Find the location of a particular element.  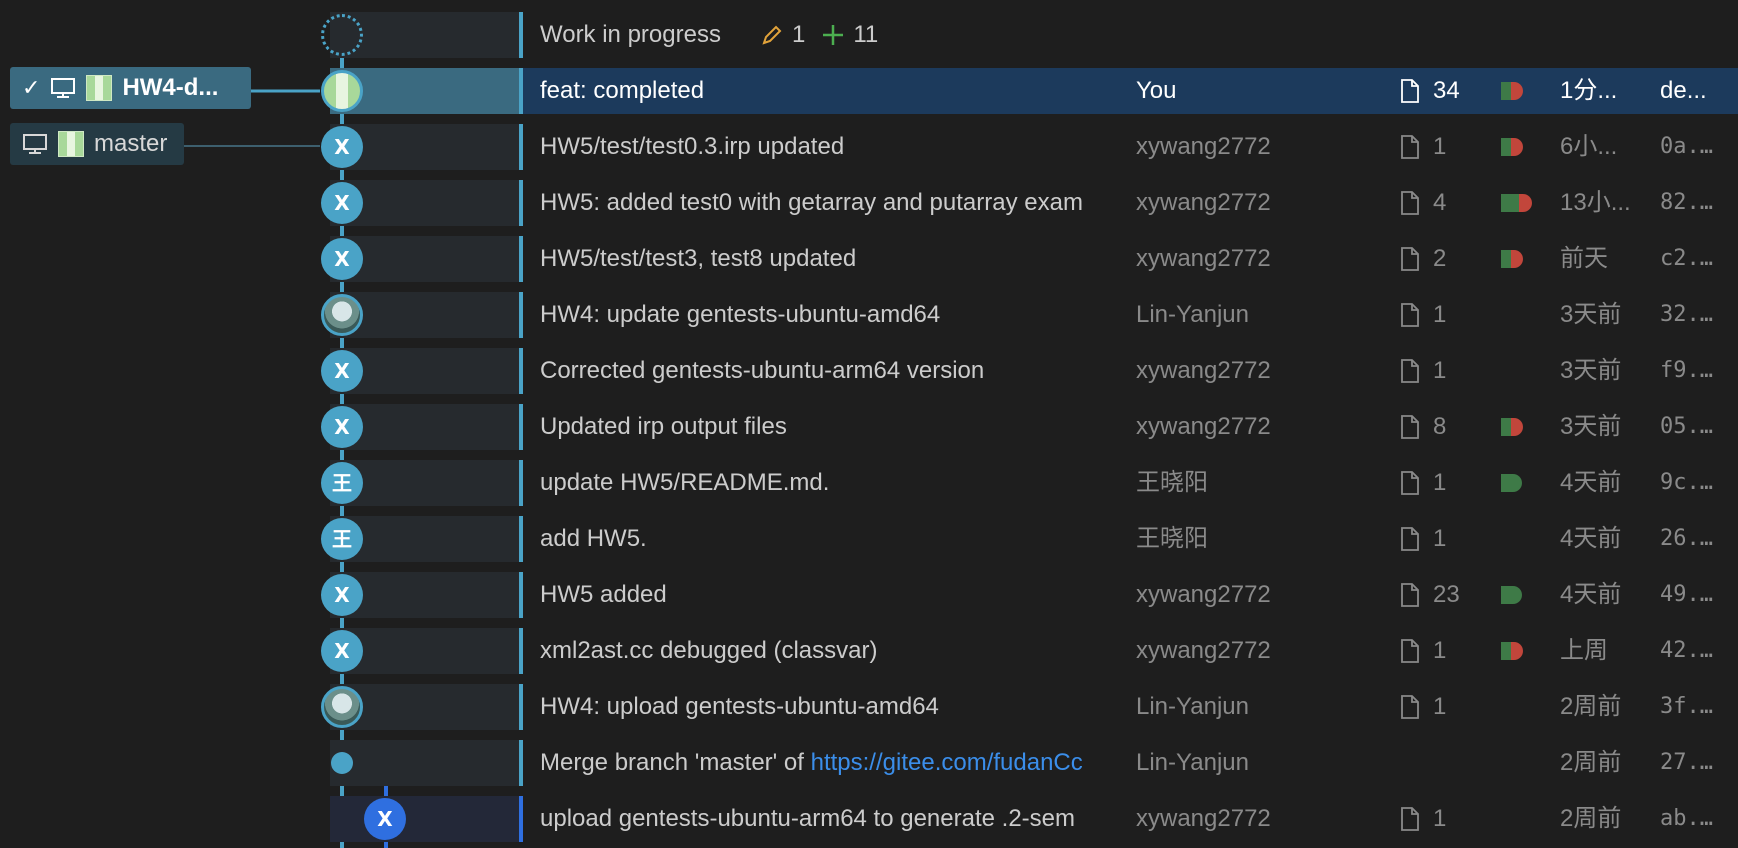

modified-count: 1 is located at coordinates (799, 34).